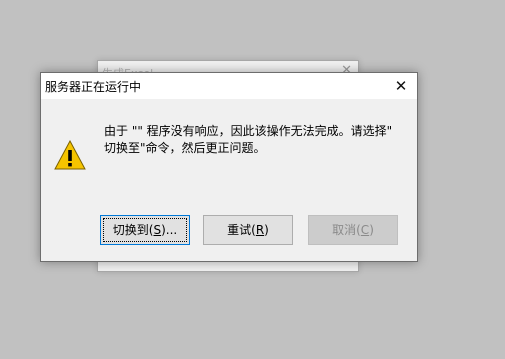  Describe the element at coordinates (248, 131) in the screenshot. I see `message-line-1: 由于 "" 程序没有响应，因此该操作无法完成。请选择"` at that location.